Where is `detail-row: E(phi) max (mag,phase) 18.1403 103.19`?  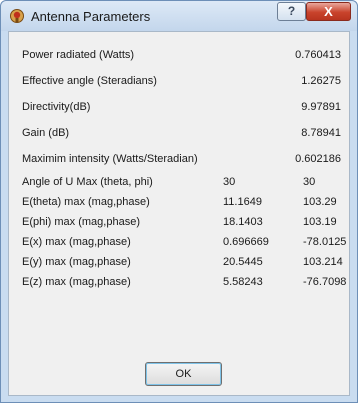 detail-row: E(phi) max (mag,phase) 18.1403 103.19 is located at coordinates (179, 222).